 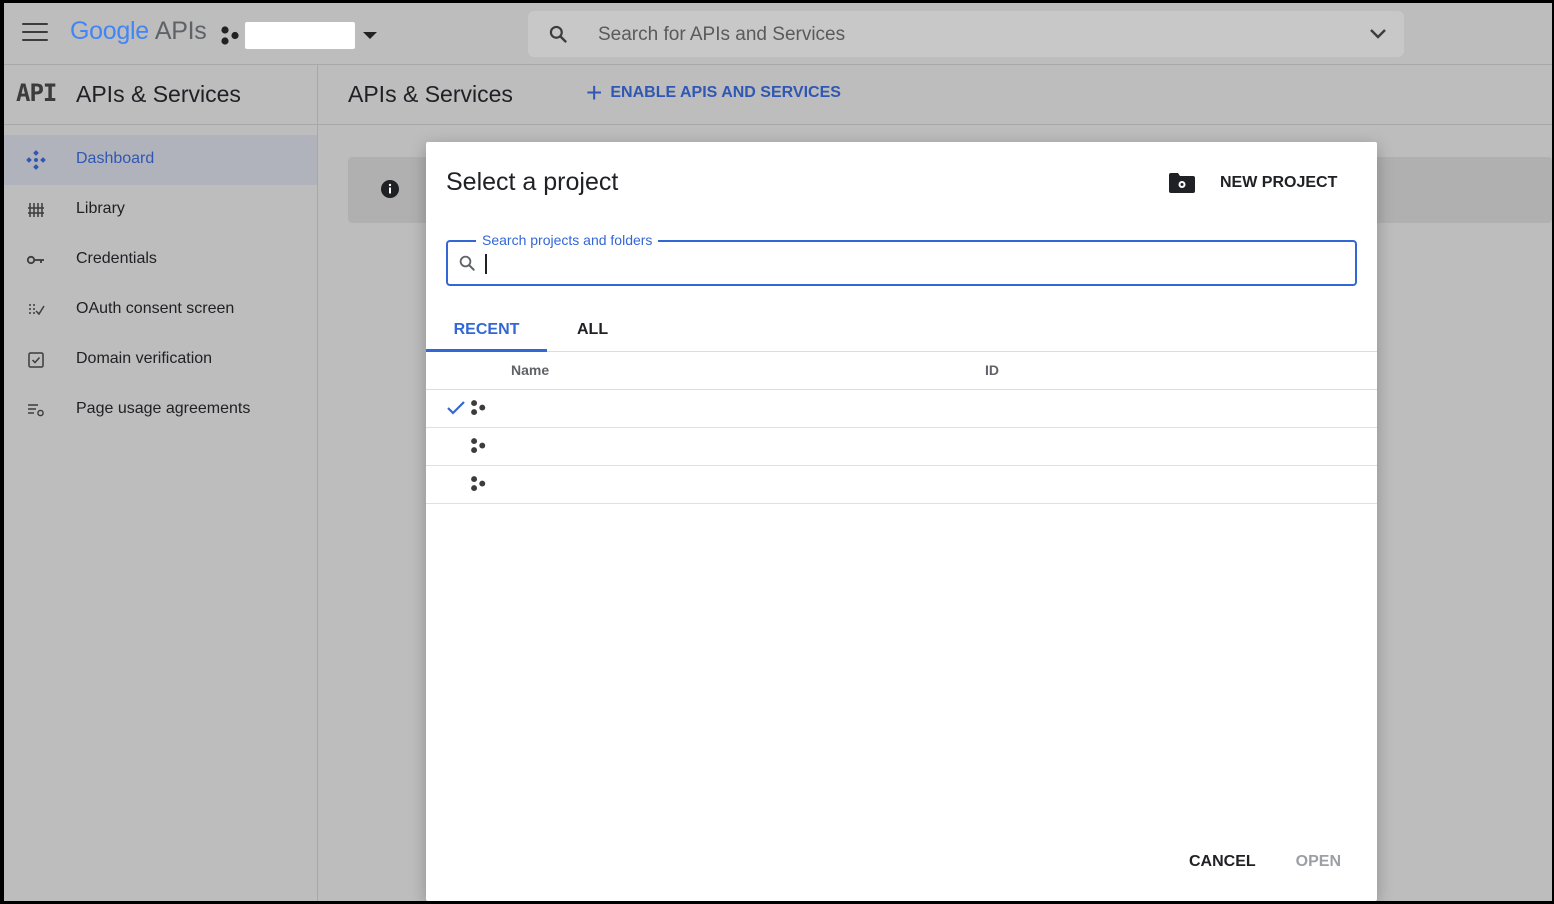 I want to click on search-placeholder: Search for APIs and Services, so click(x=722, y=34).